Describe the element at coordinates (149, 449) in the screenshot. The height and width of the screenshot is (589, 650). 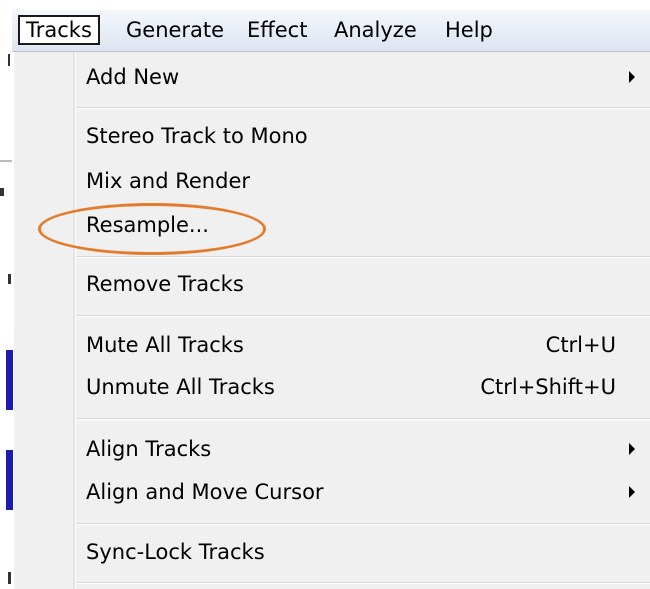
I see `menu-item-label: Align Tracks` at that location.